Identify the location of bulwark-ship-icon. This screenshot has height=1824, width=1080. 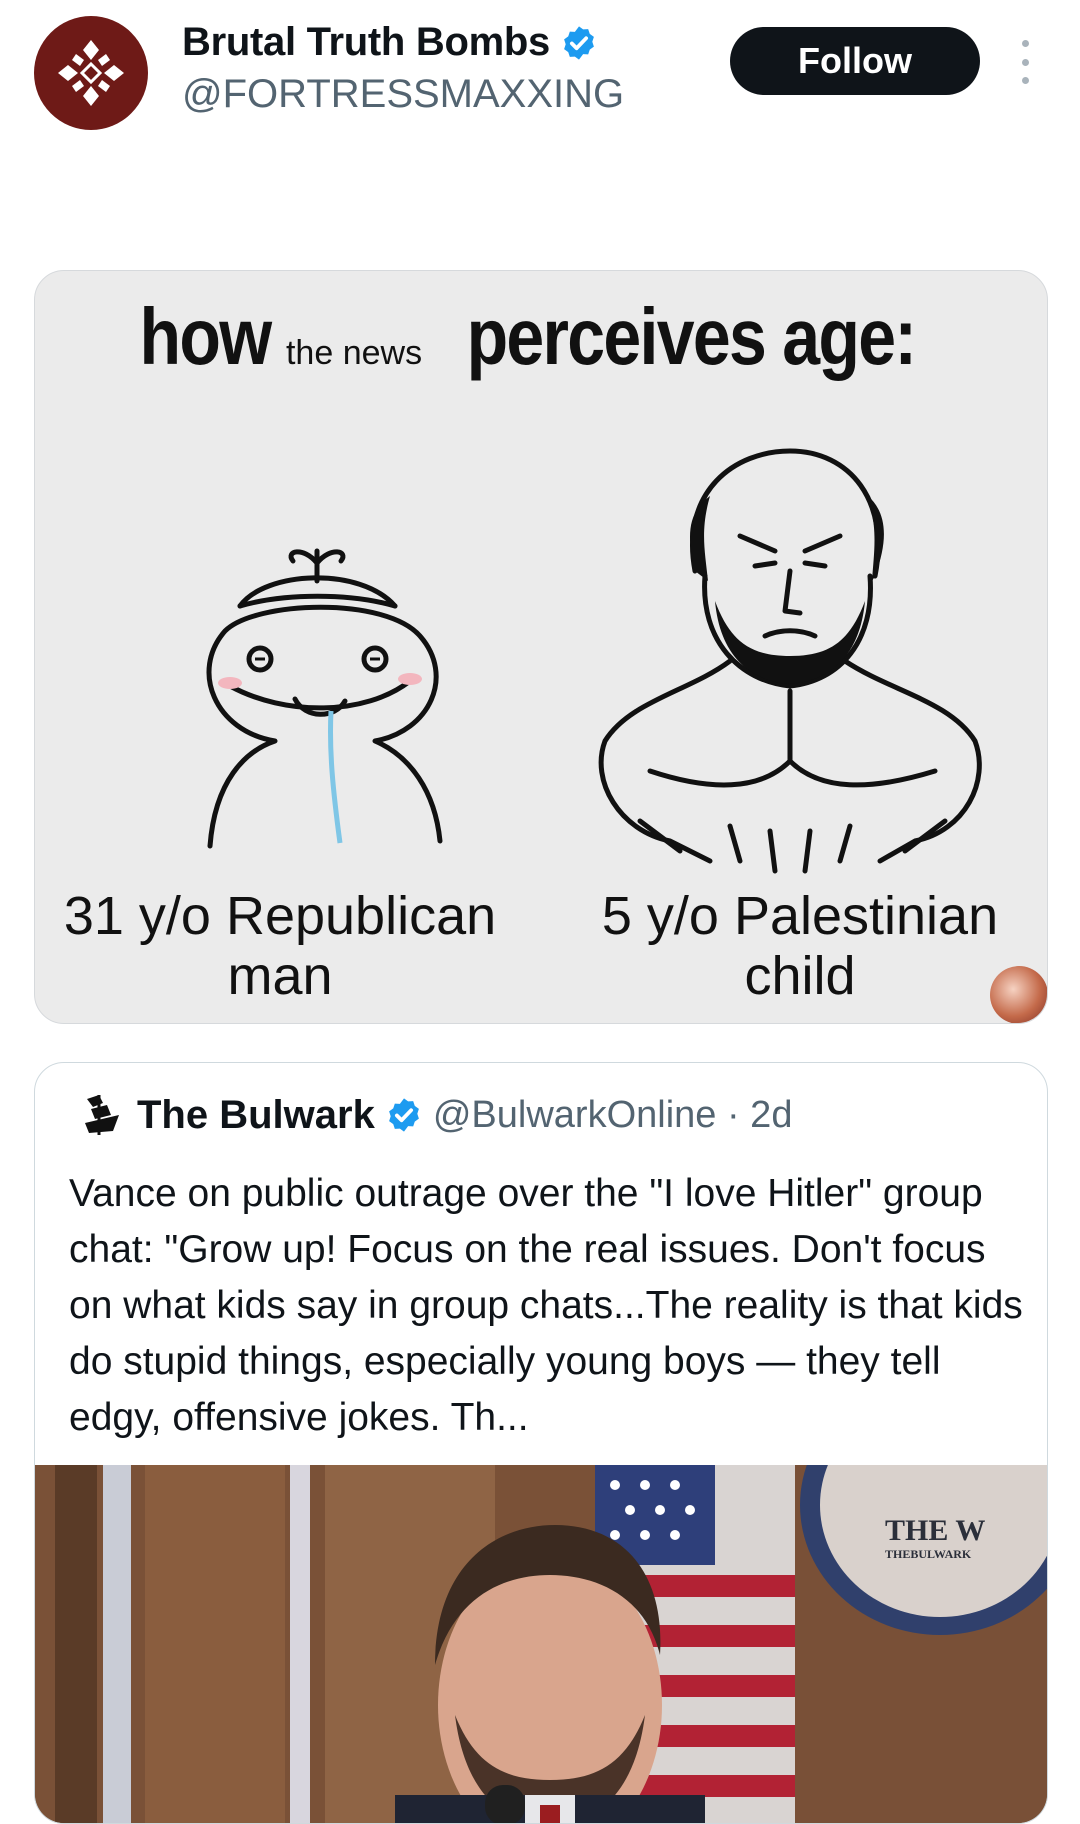
(102, 1115).